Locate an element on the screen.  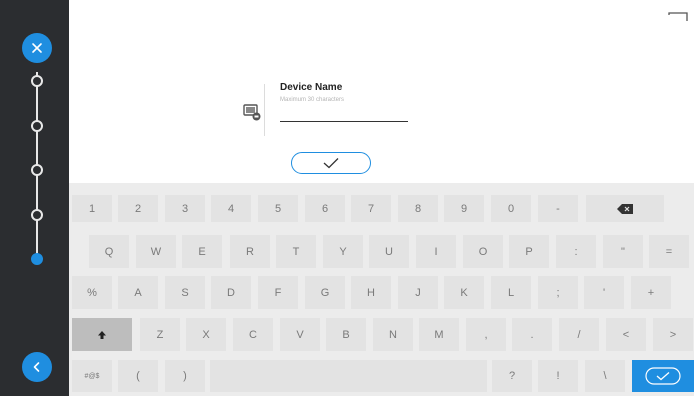
key-1-4: 4 is located at coordinates (231, 208).